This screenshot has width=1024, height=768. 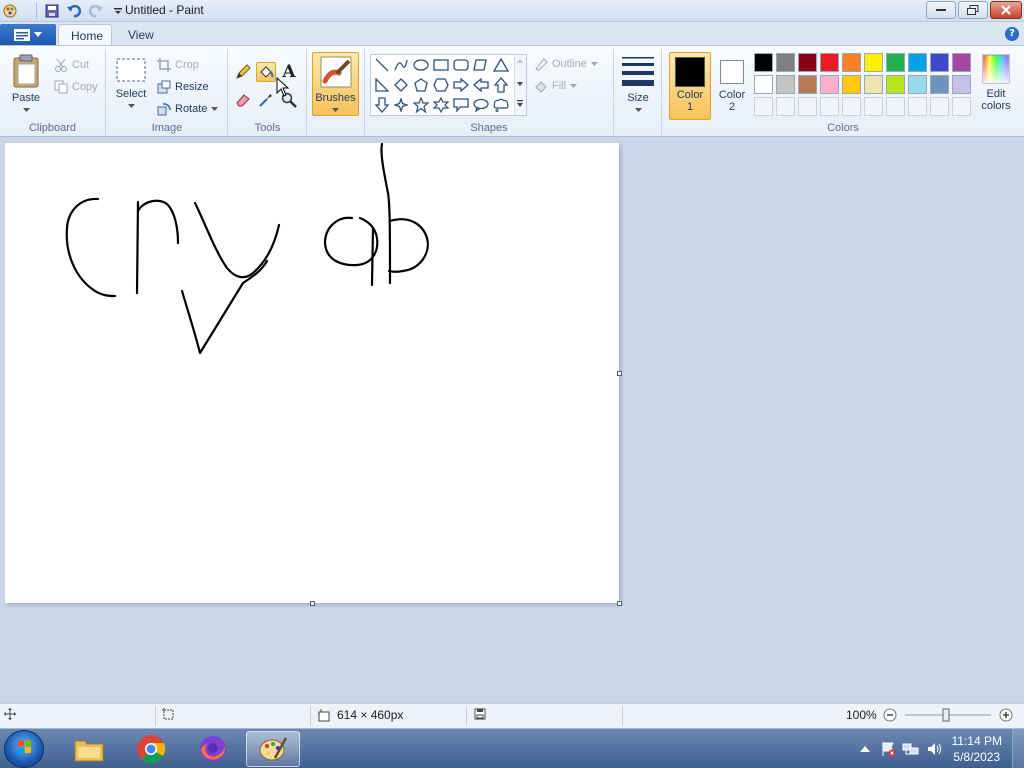 I want to click on rounded-rectangle-shape-icon, so click(x=461, y=65).